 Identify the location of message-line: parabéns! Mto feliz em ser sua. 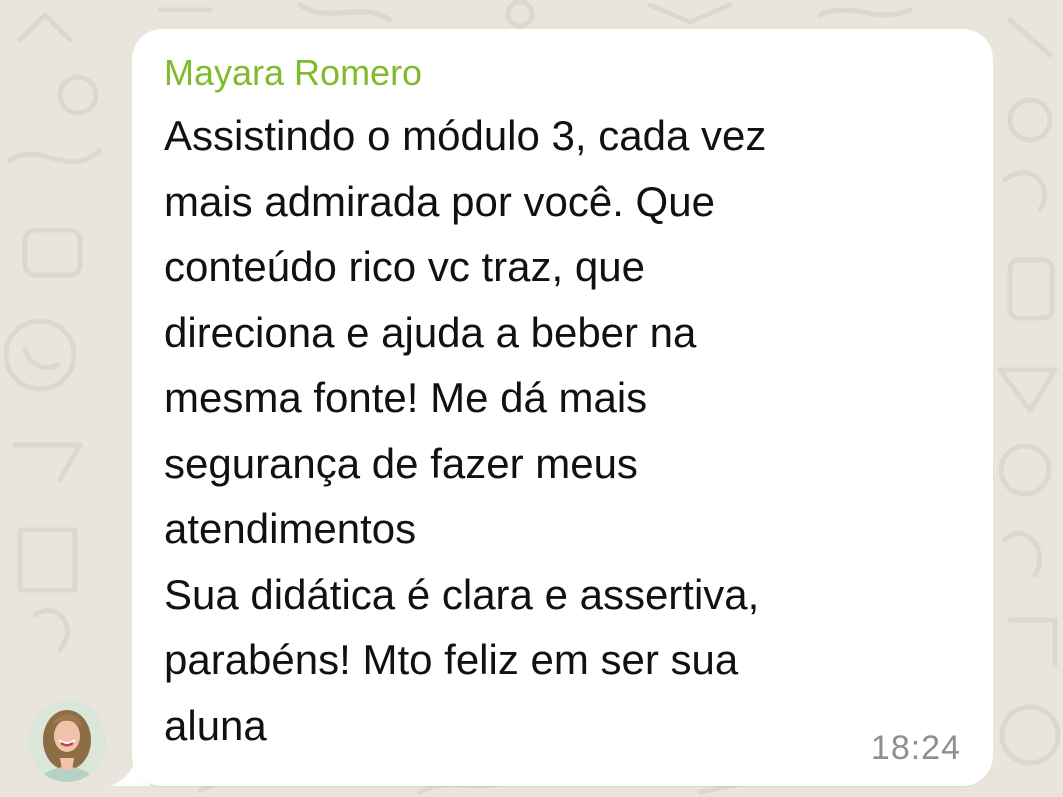
(451, 659).